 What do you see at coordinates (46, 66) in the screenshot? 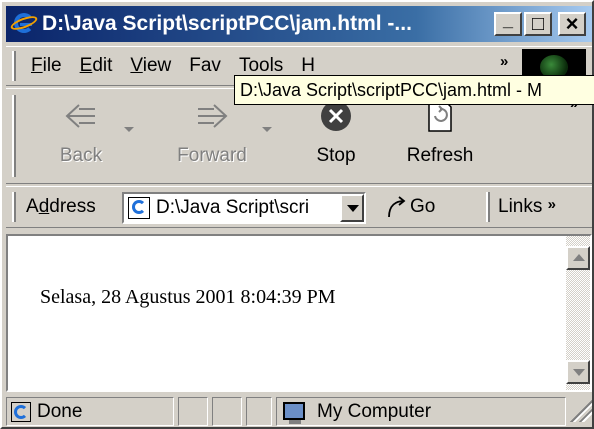
I see `menu-file: File` at bounding box center [46, 66].